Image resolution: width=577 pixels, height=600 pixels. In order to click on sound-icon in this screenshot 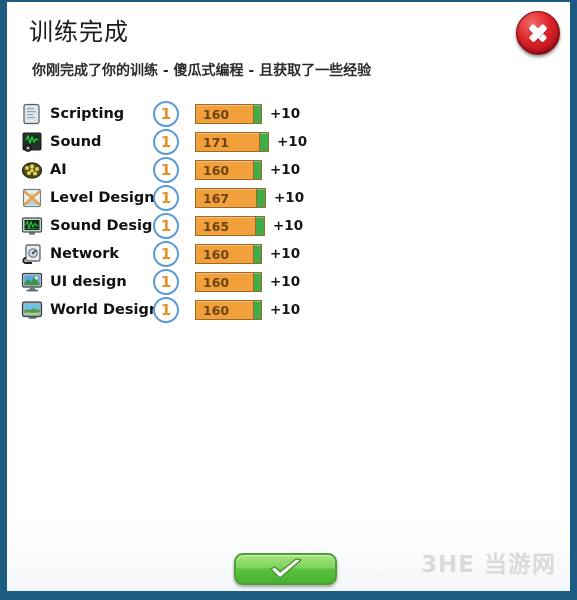, I will do `click(32, 142)`.